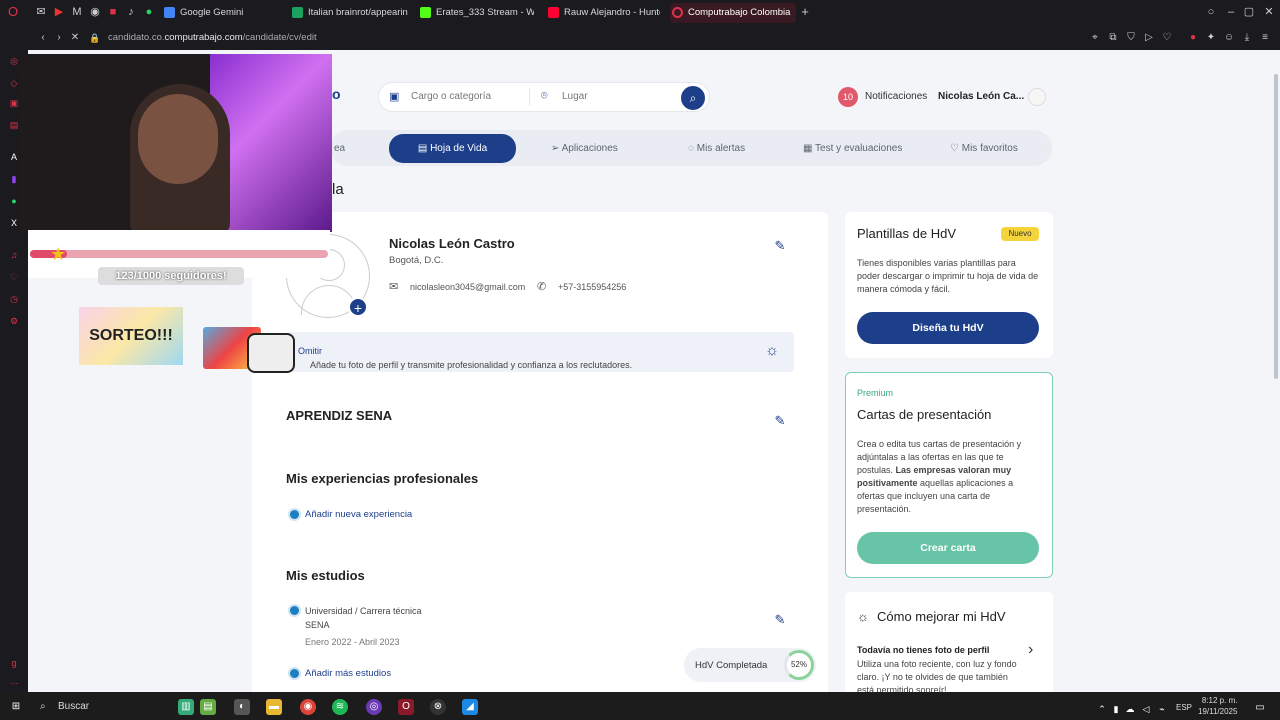 Image resolution: width=1280 pixels, height=720 pixels. What do you see at coordinates (1269, 12) in the screenshot?
I see `close-window-icon: ✕` at bounding box center [1269, 12].